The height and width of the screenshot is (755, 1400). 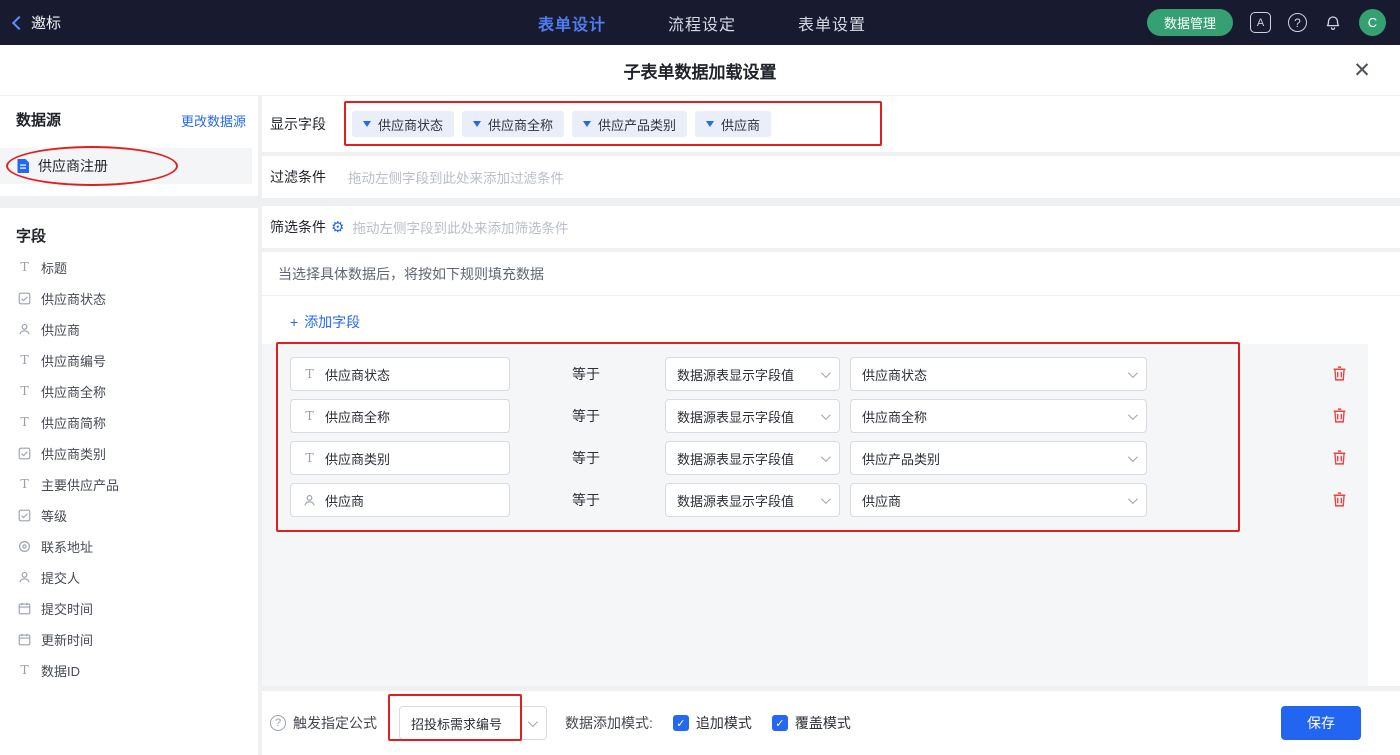 I want to click on topbar-actions: 数据管理 A ? C, so click(x=1266, y=22).